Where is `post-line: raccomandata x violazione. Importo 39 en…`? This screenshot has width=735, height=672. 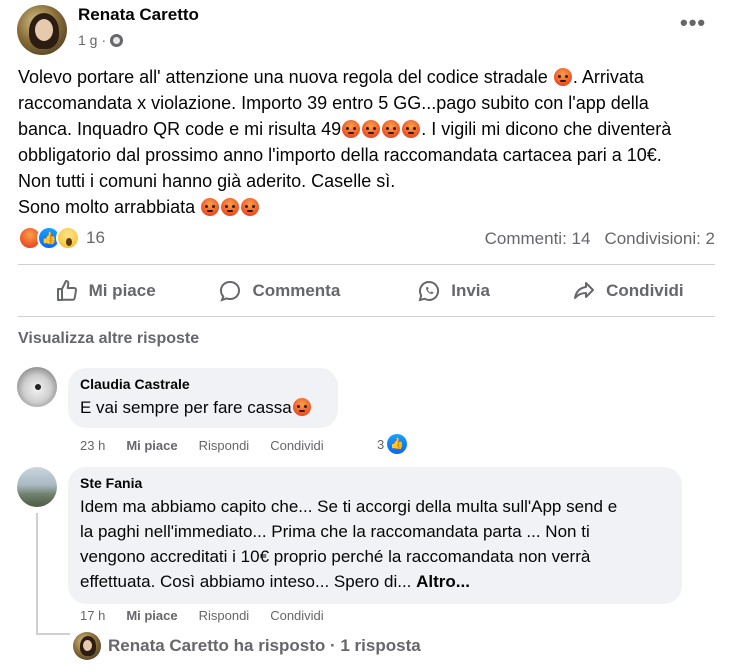 post-line: raccomandata x violazione. Importo 39 en… is located at coordinates (333, 103).